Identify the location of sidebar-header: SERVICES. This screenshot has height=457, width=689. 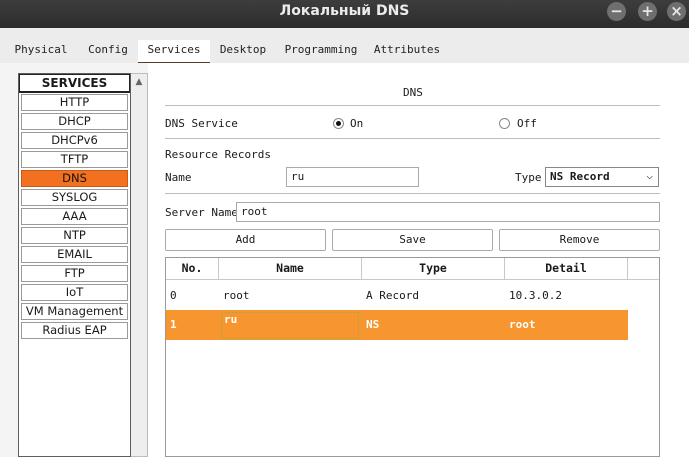
(74, 83).